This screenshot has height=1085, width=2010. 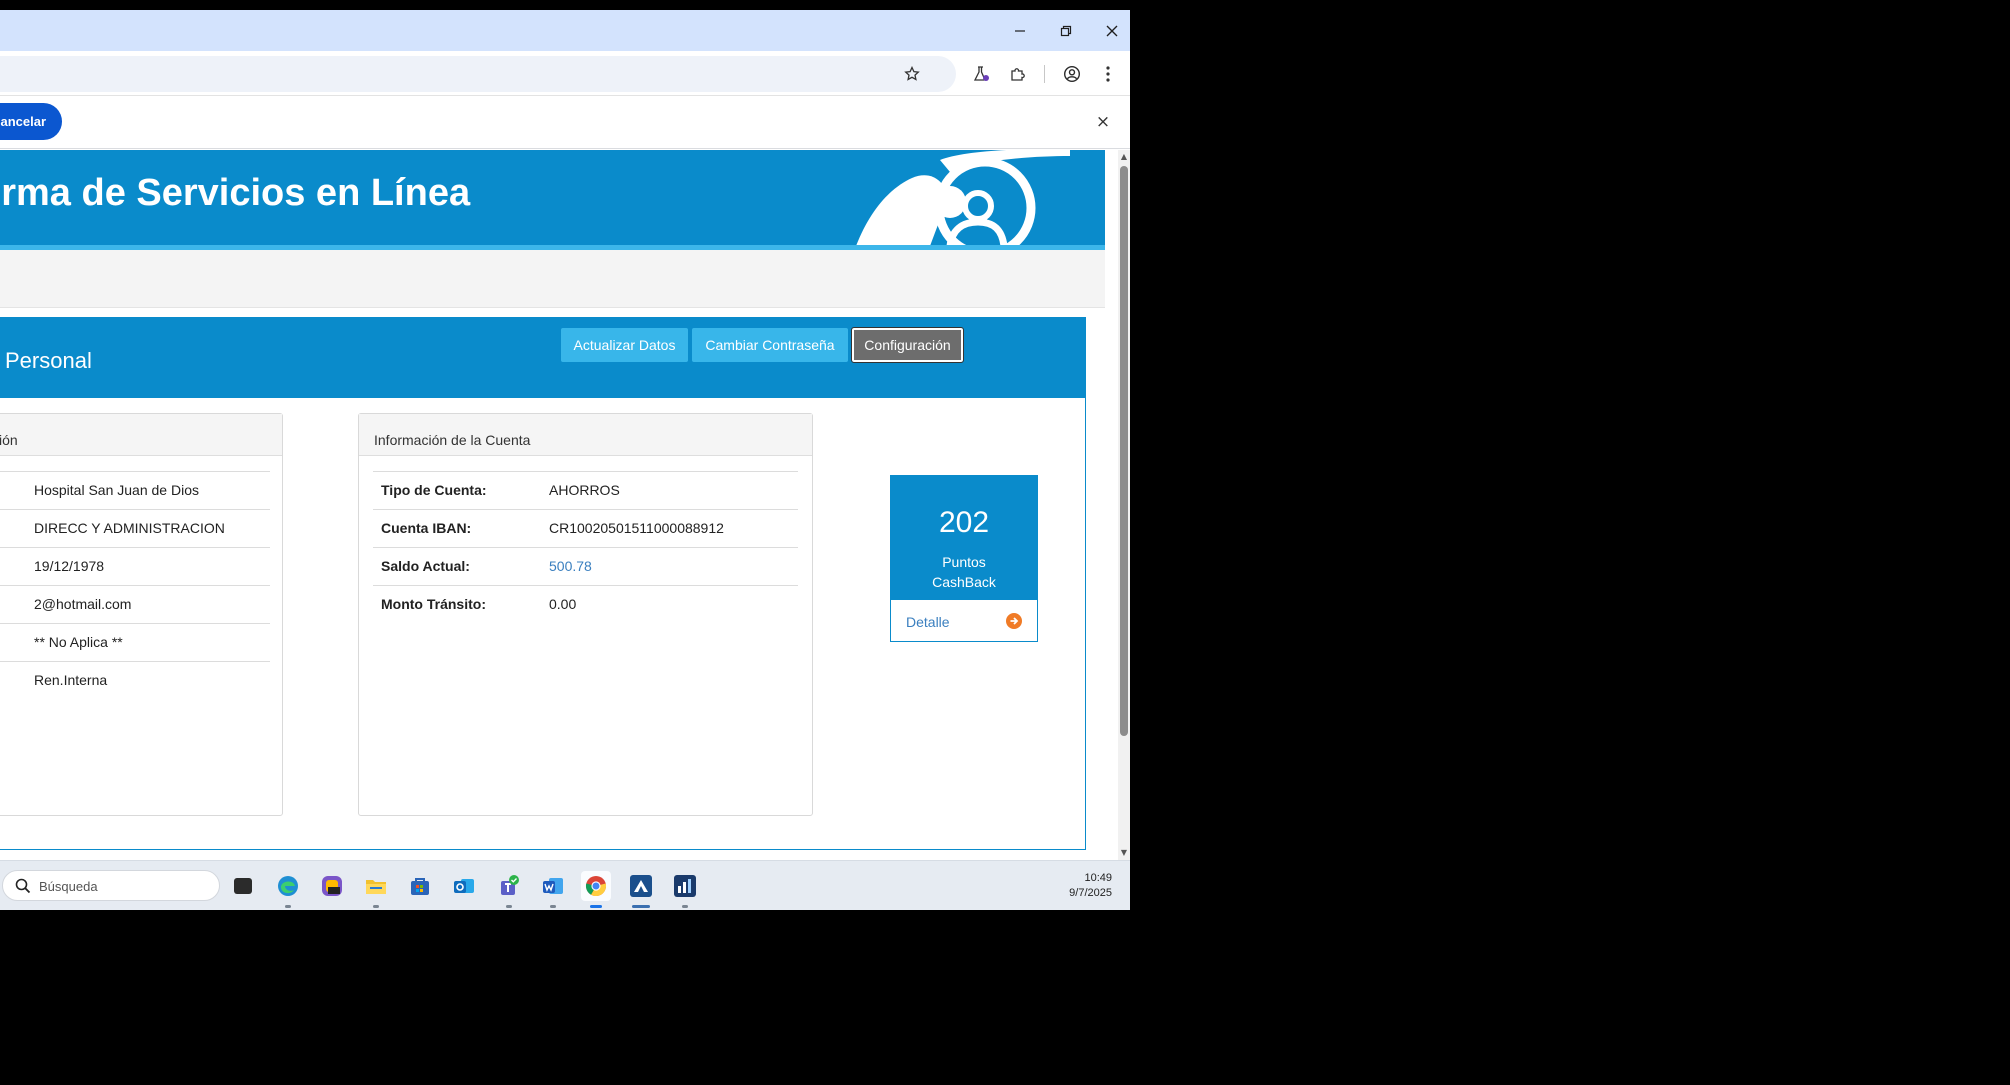 I want to click on cashback-summary: 202 Puntos CashBack, so click(x=964, y=538).